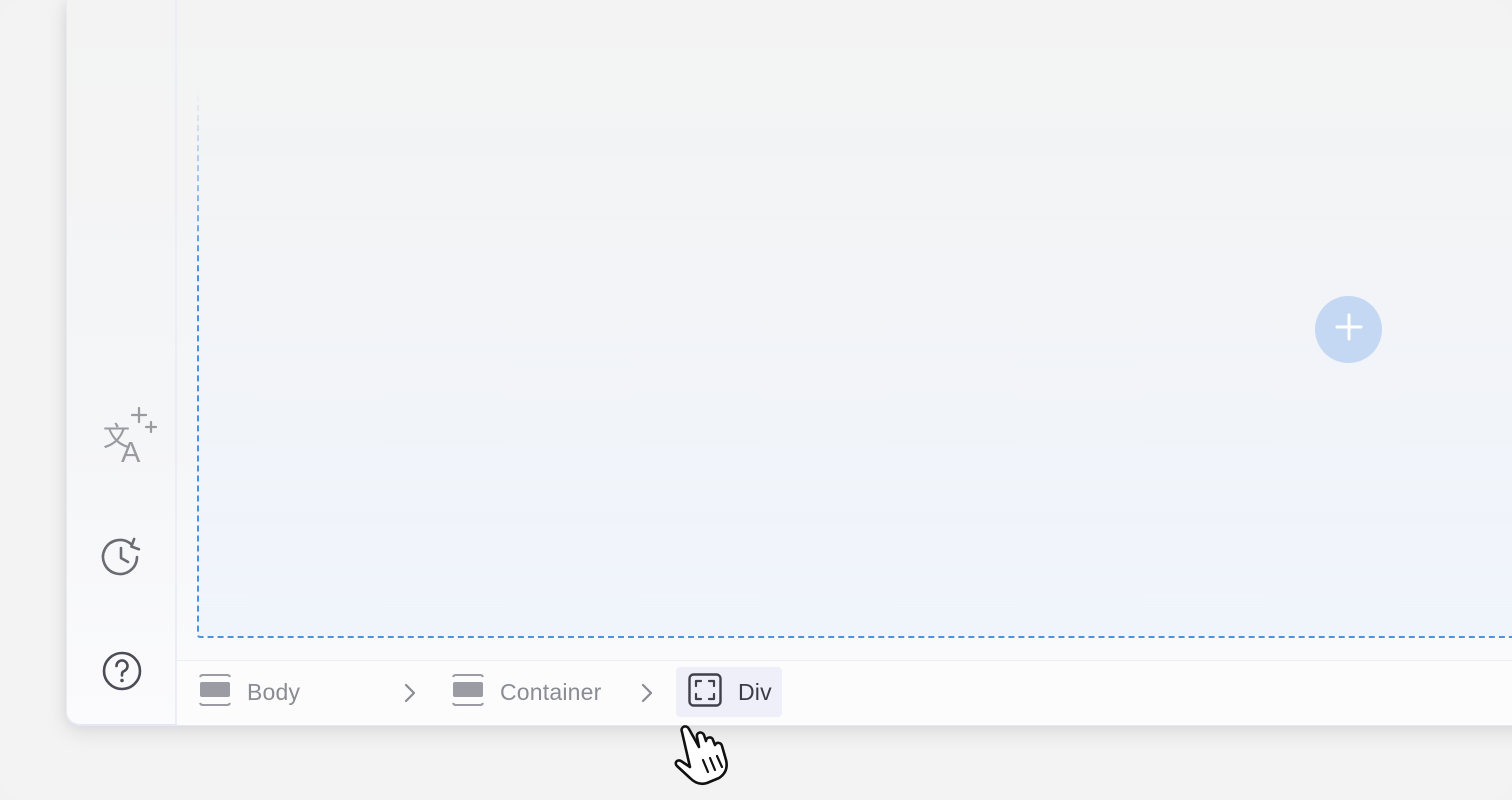  I want to click on left-sidebar: 文 A, so click(122, 362).